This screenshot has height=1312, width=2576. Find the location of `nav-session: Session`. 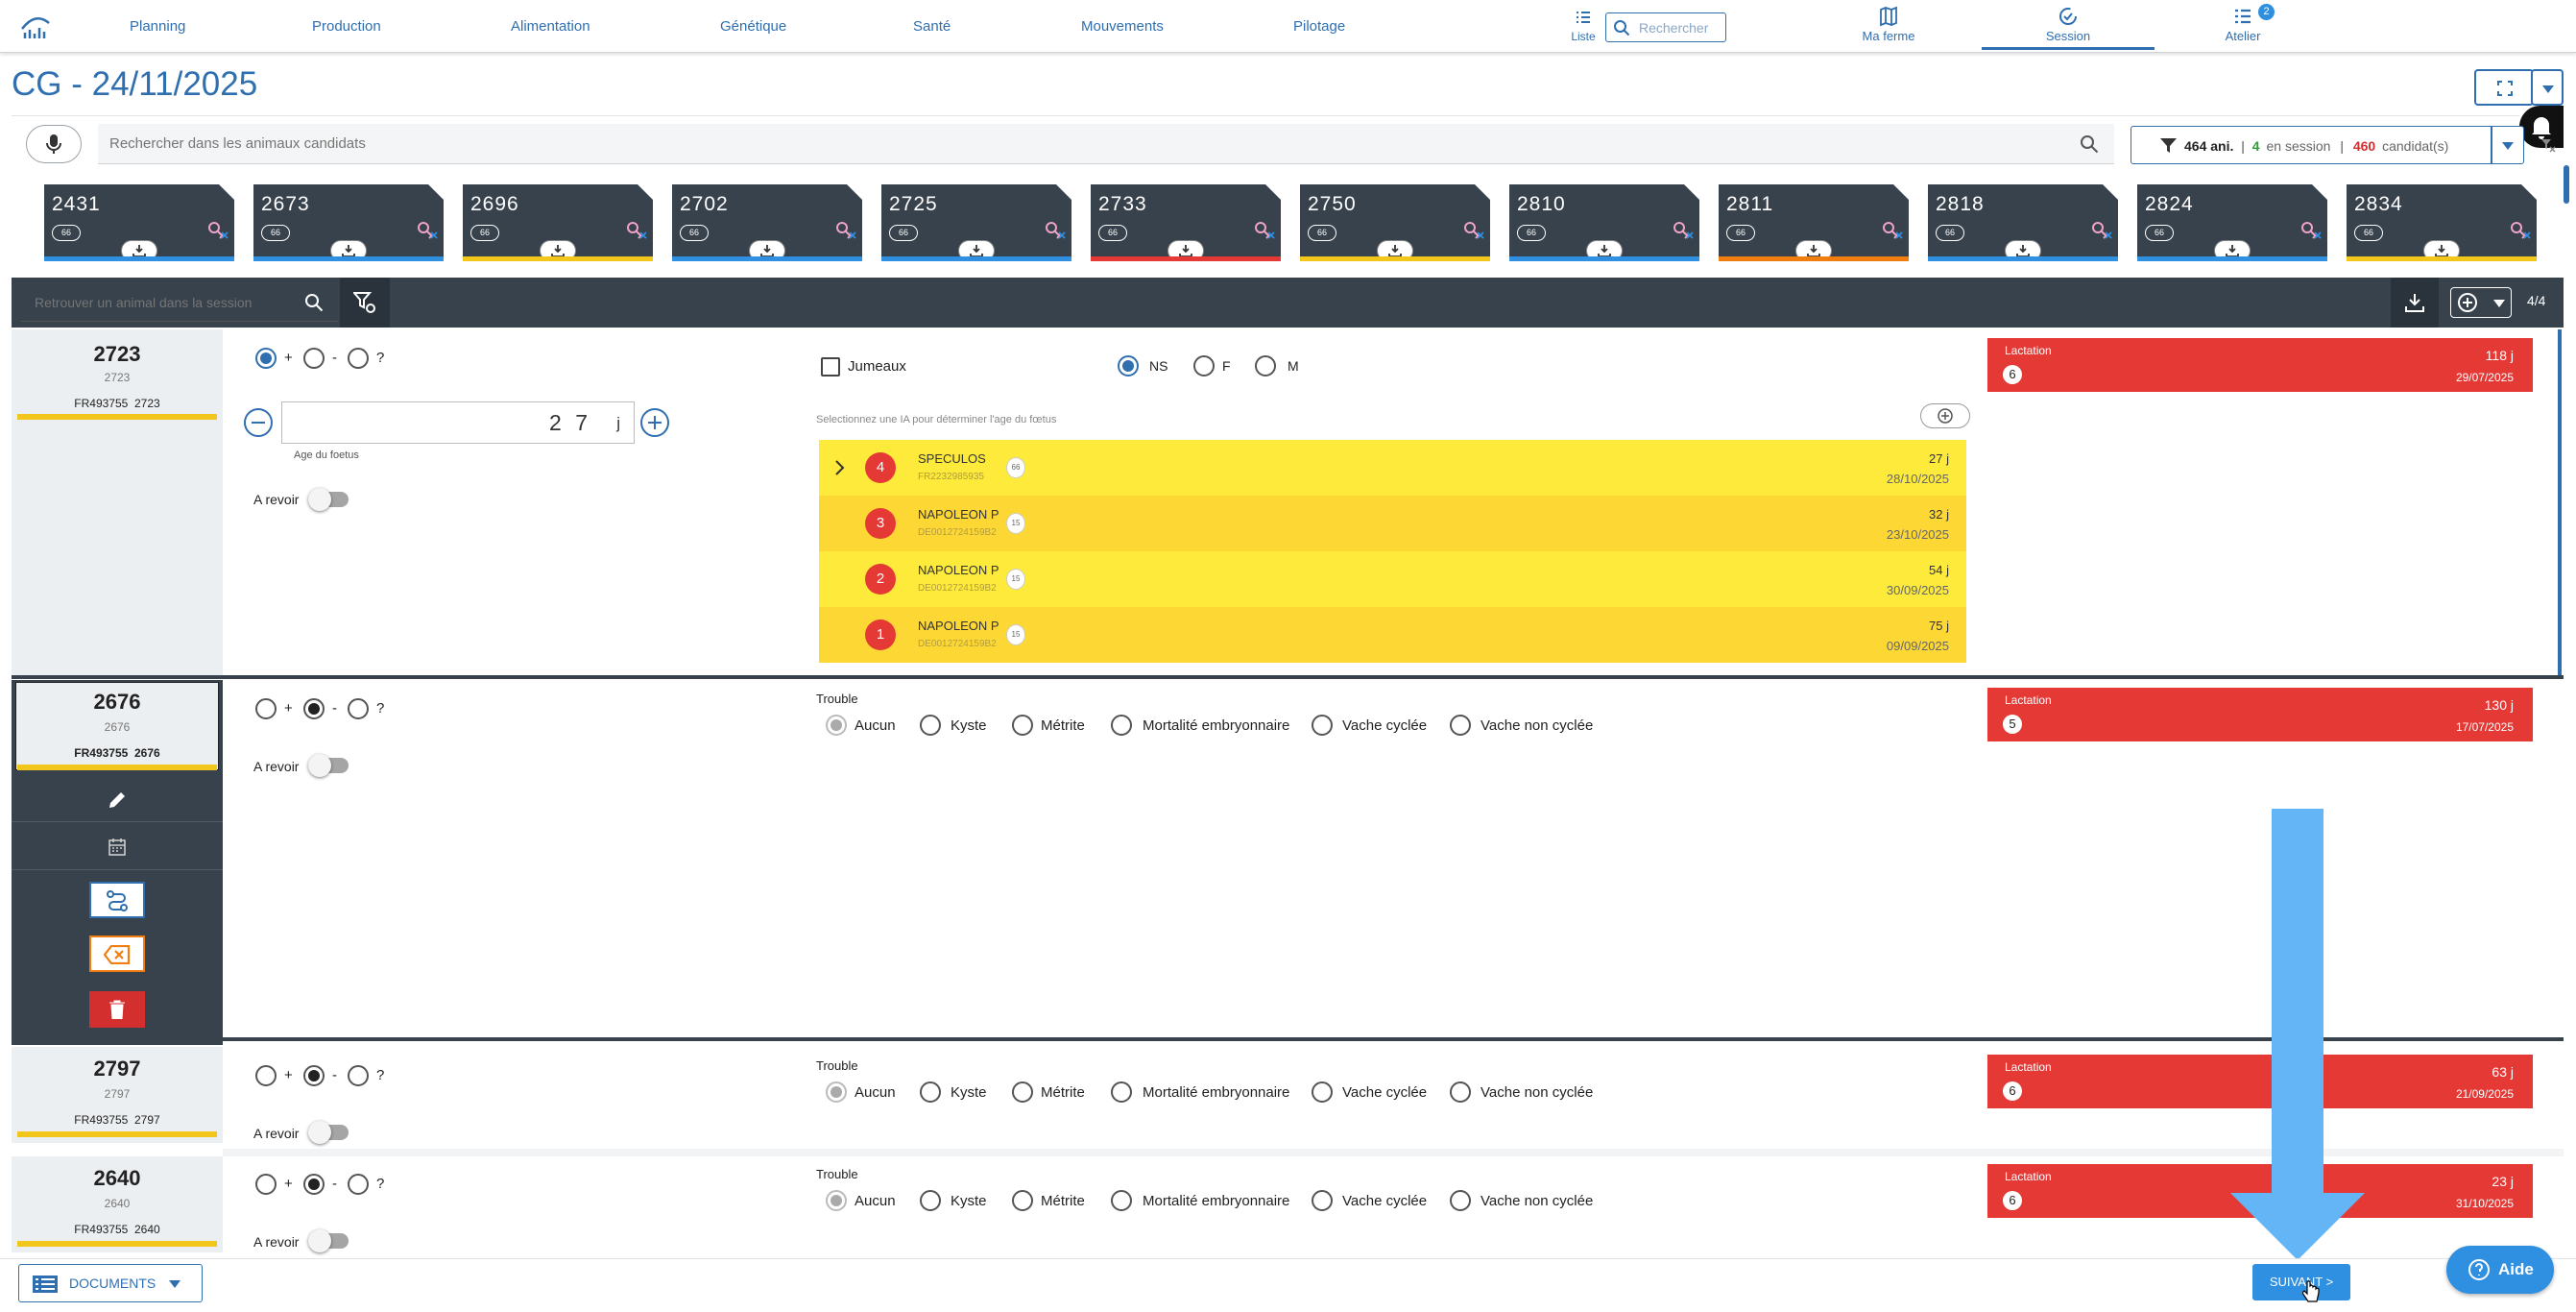

nav-session: Session is located at coordinates (2068, 27).